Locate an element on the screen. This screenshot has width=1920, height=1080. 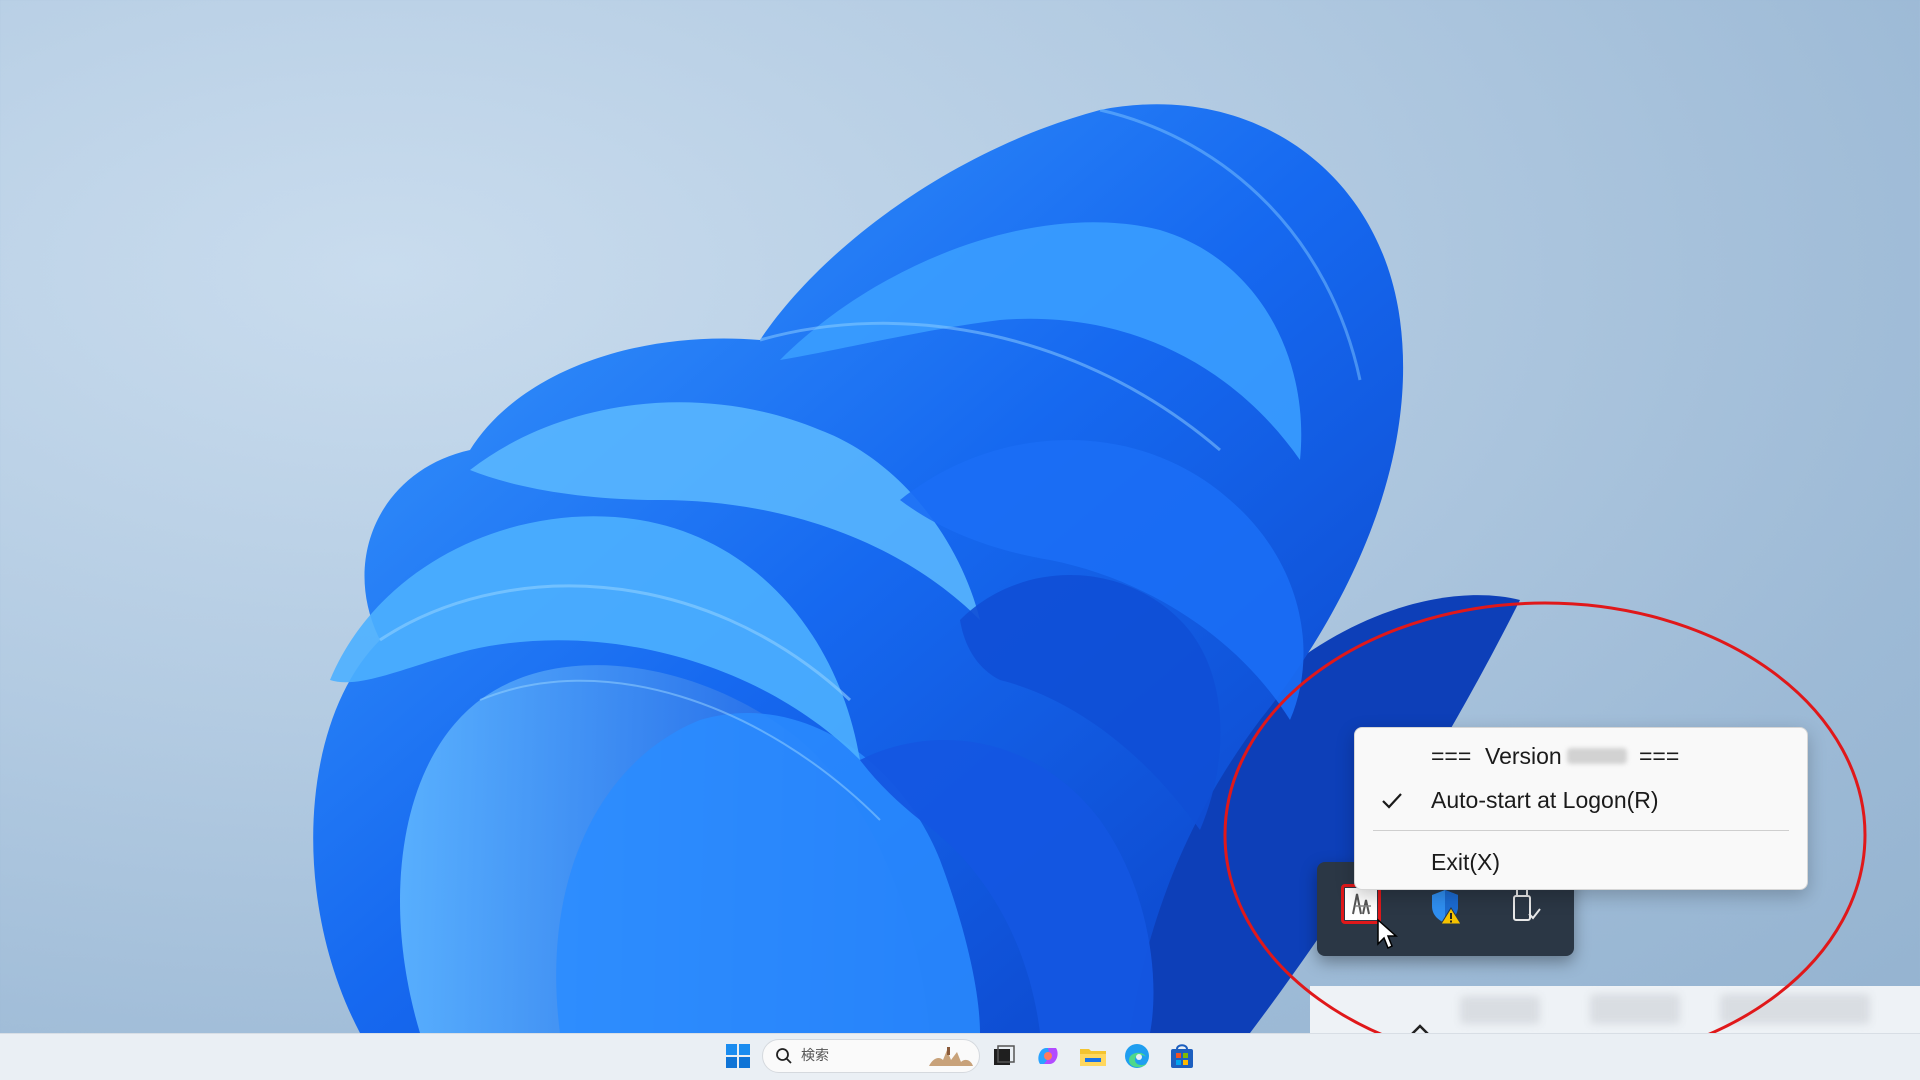
copilot-icon is located at coordinates (1048, 1056).